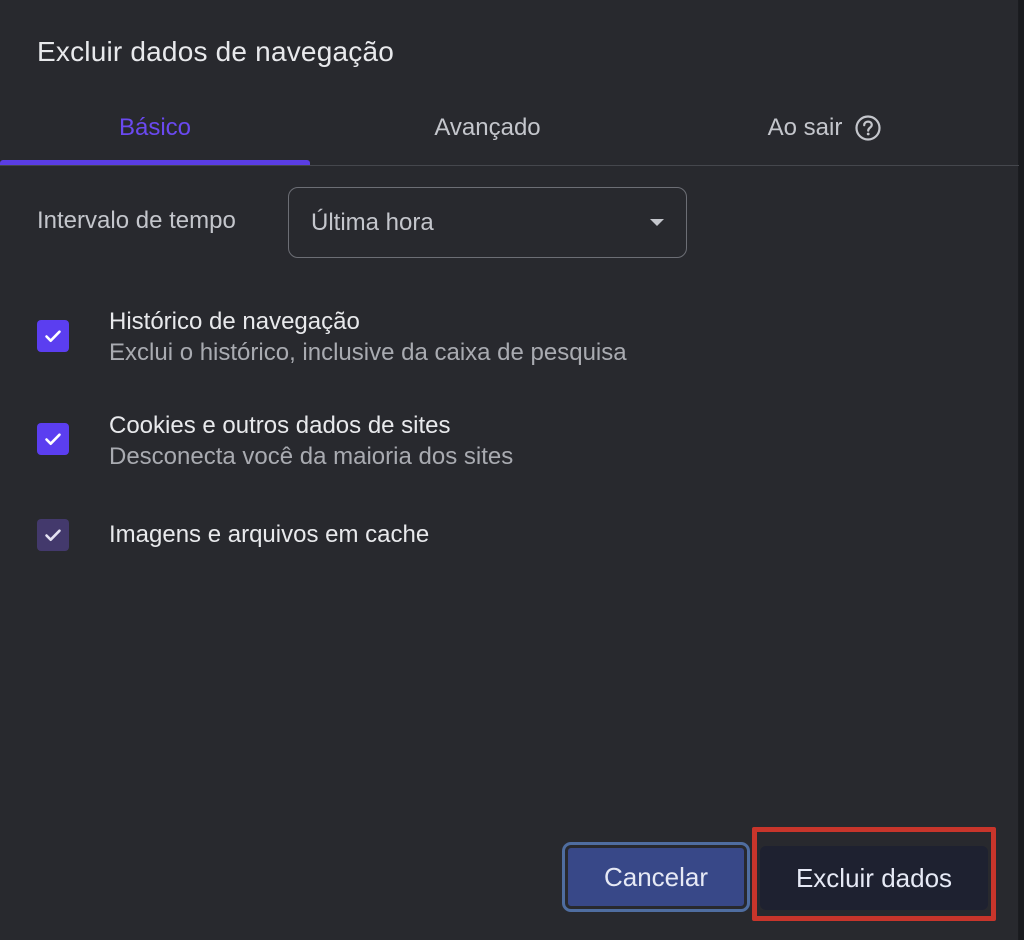  I want to click on tab-on-exit: Ao sair, so click(825, 127).